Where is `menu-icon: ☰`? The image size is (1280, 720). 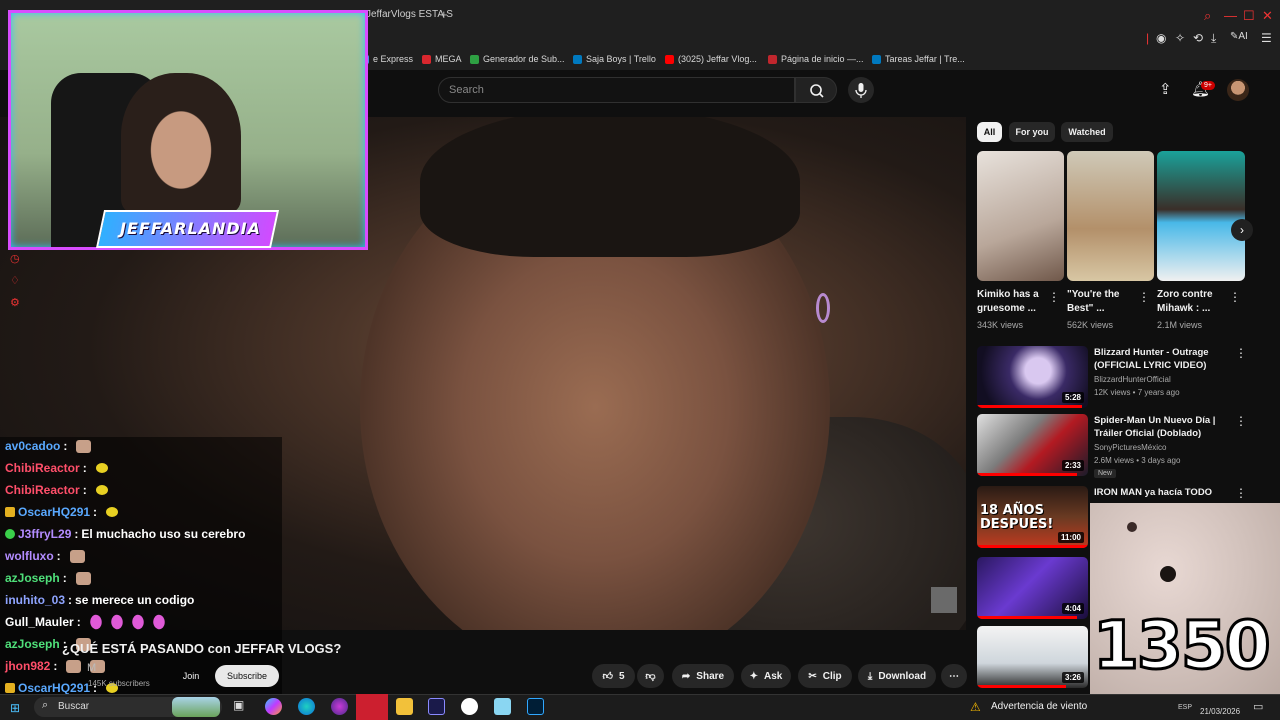 menu-icon: ☰ is located at coordinates (1266, 38).